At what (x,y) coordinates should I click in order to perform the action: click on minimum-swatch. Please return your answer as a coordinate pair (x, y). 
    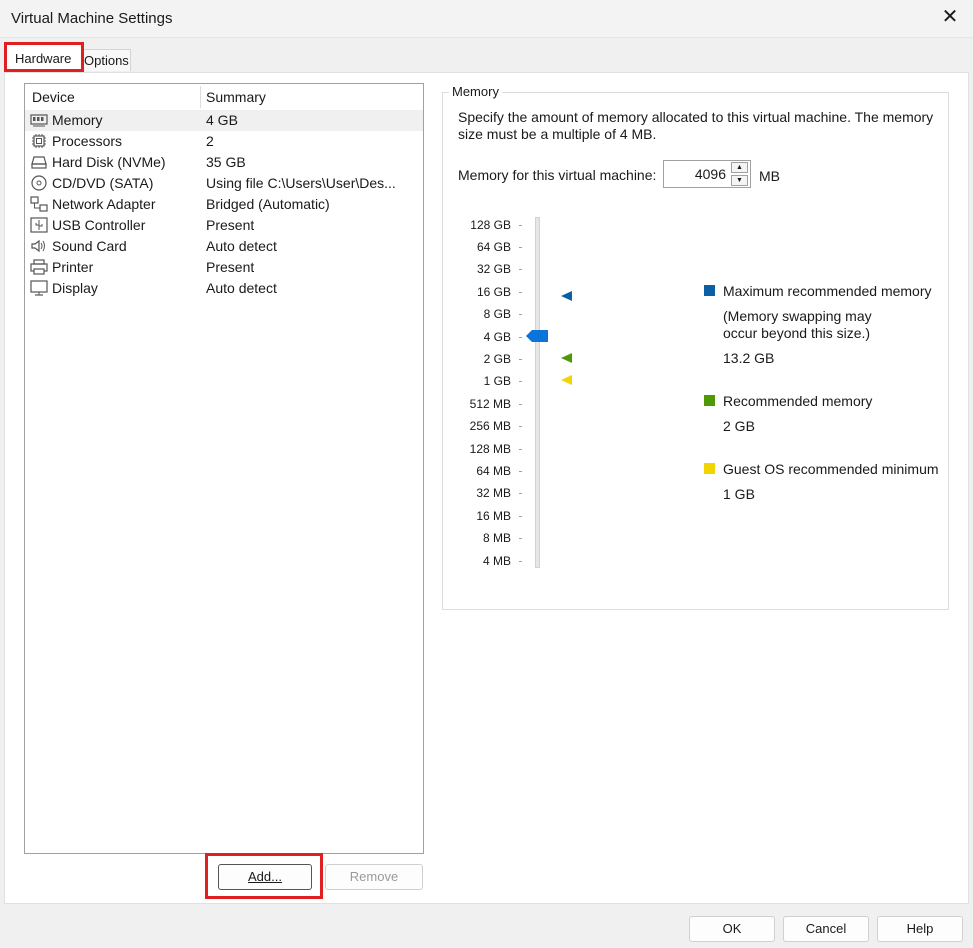
    Looking at the image, I should click on (709, 468).